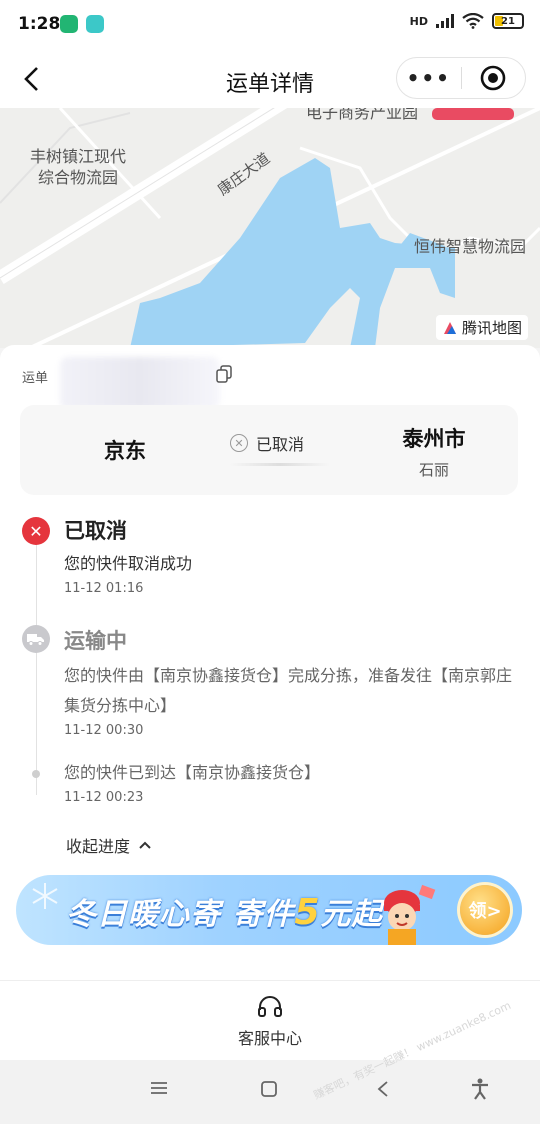  What do you see at coordinates (434, 451) in the screenshot?
I see `receiver: 泰州市 石丽` at bounding box center [434, 451].